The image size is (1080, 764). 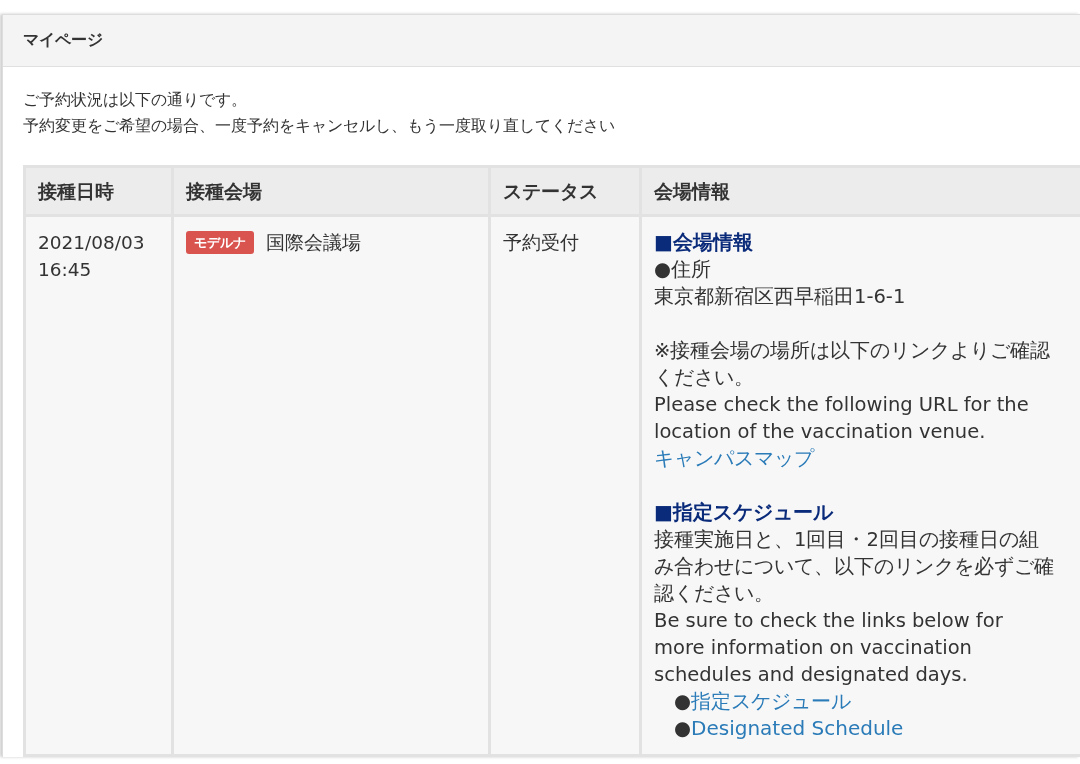 I want to click on section-heading: ■会場情報, so click(x=704, y=242).